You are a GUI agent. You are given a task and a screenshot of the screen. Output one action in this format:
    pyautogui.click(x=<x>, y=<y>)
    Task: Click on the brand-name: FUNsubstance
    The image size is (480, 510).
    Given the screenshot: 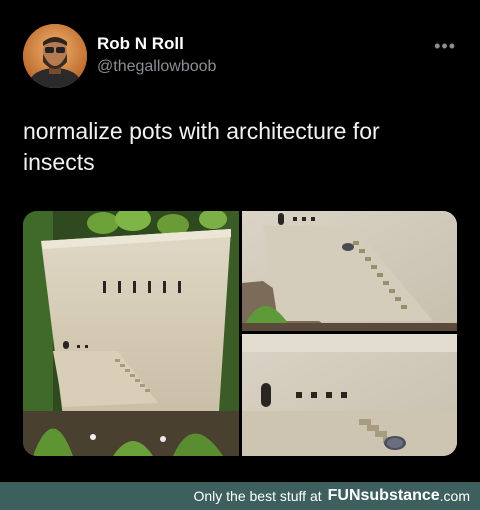 What is the action you would take?
    pyautogui.click(x=383, y=495)
    